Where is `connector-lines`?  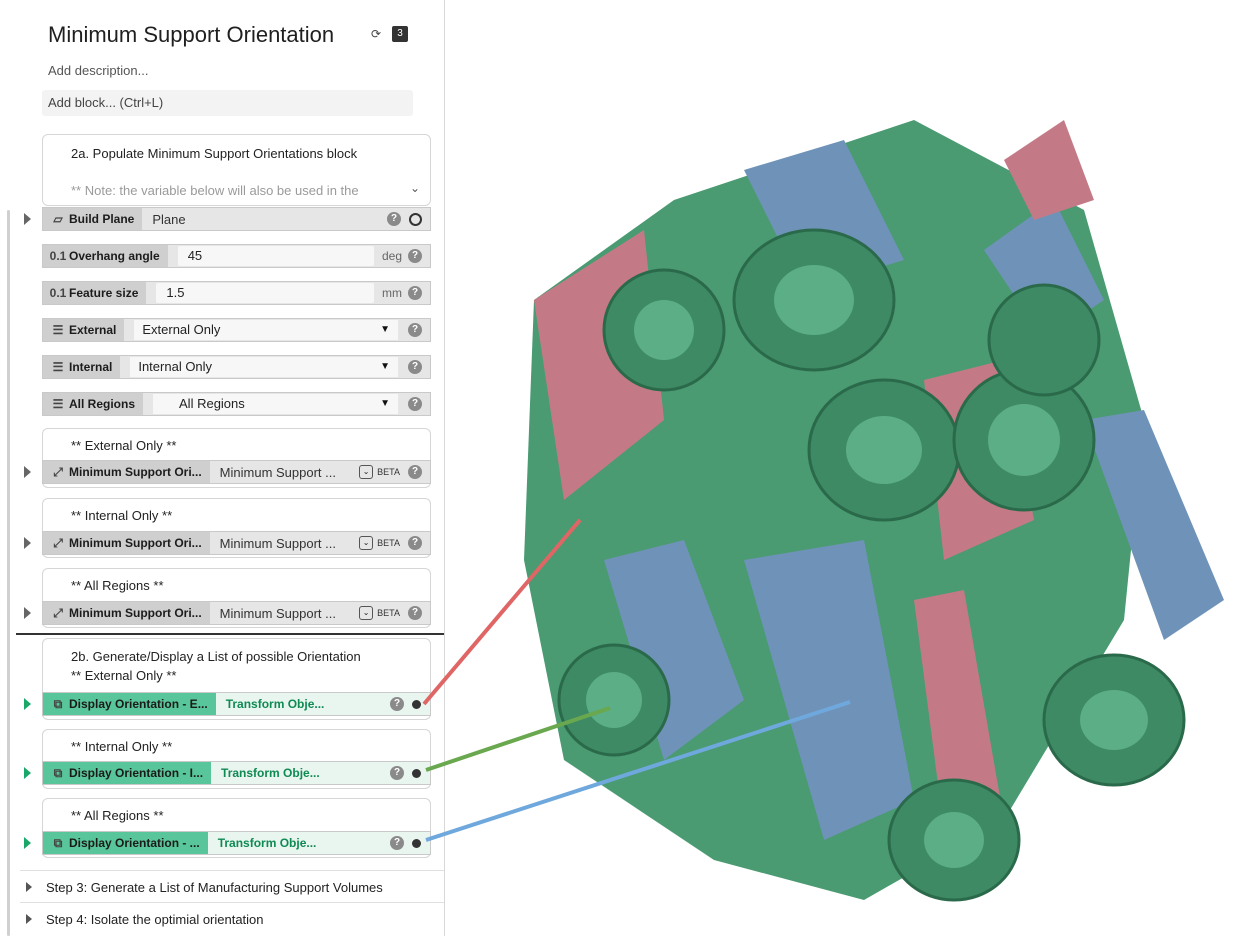
connector-lines is located at coordinates (636, 680).